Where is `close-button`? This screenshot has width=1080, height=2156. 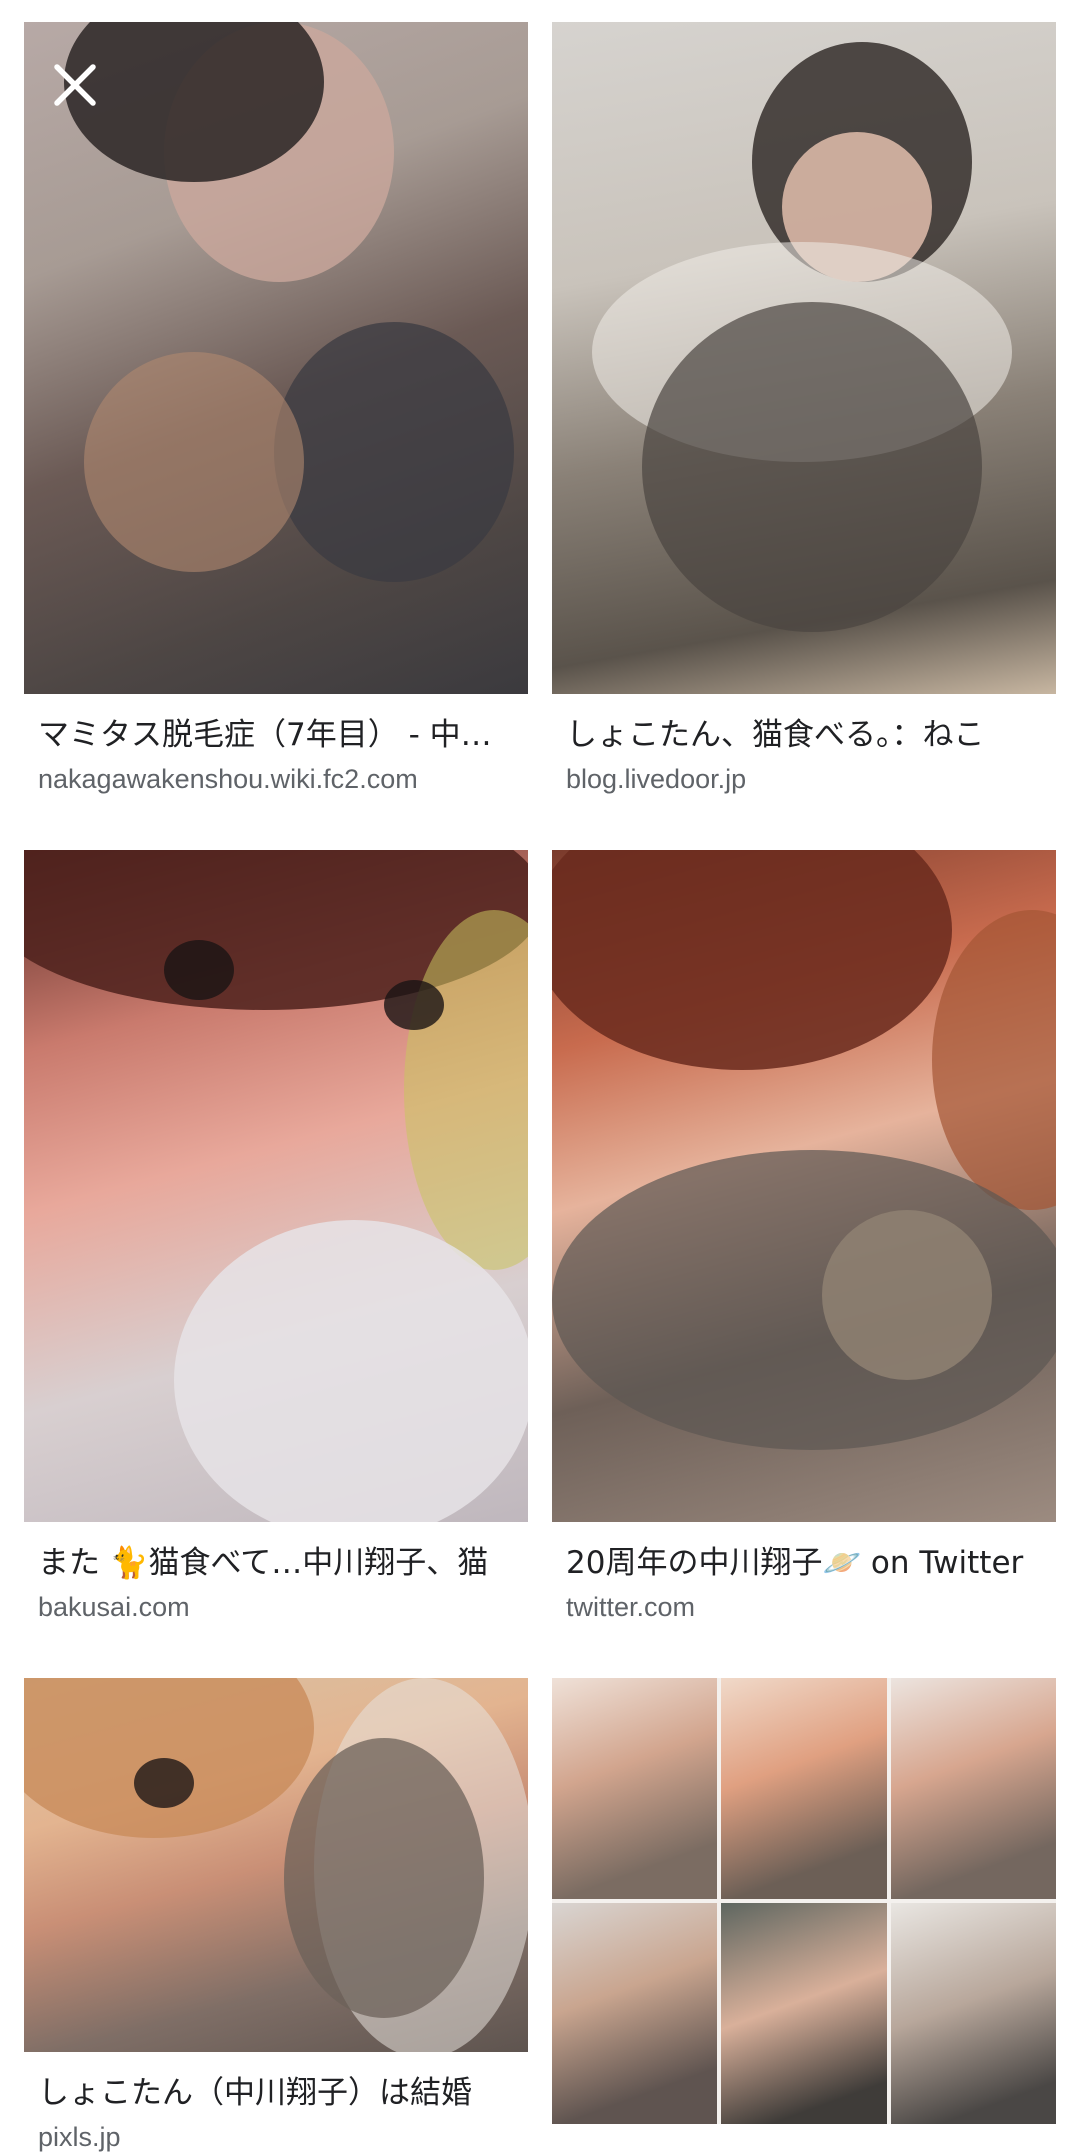
close-button is located at coordinates (75, 85).